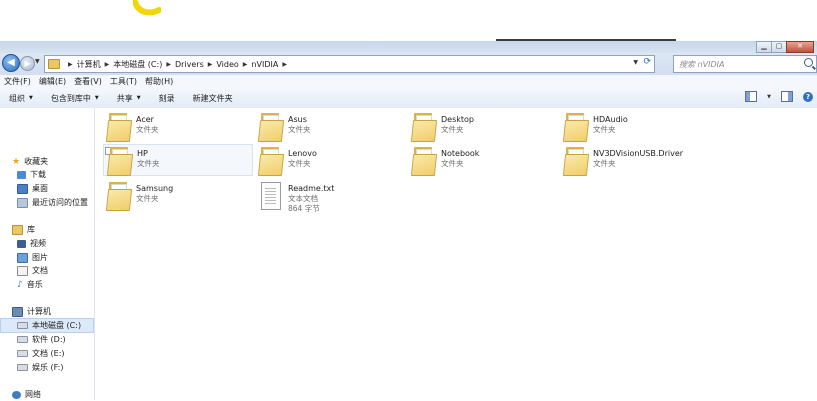 Image resolution: width=817 pixels, height=401 pixels. I want to click on item-name: Notebook, so click(460, 153).